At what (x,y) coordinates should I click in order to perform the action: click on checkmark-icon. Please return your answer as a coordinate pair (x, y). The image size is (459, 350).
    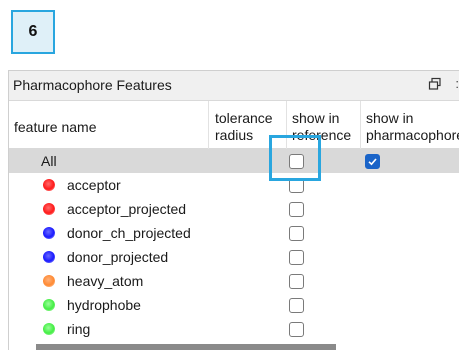
    Looking at the image, I should click on (372, 162).